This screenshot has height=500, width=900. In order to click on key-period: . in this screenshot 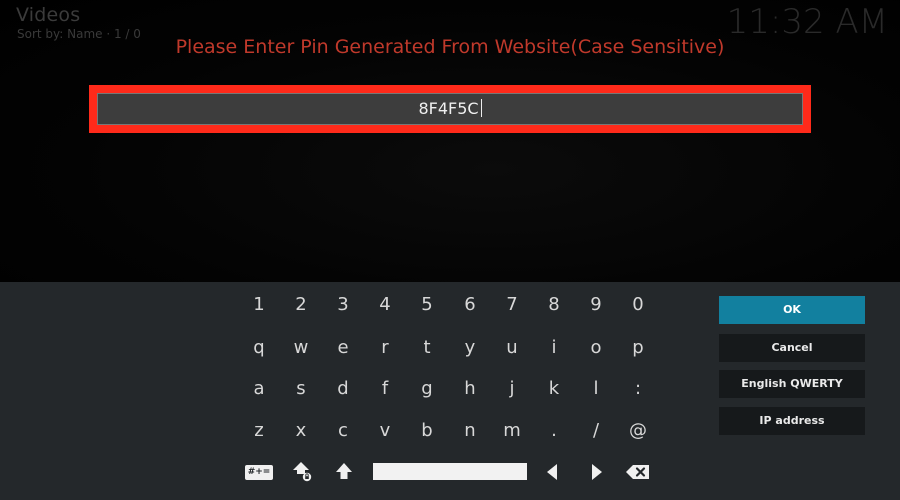, I will do `click(554, 431)`.